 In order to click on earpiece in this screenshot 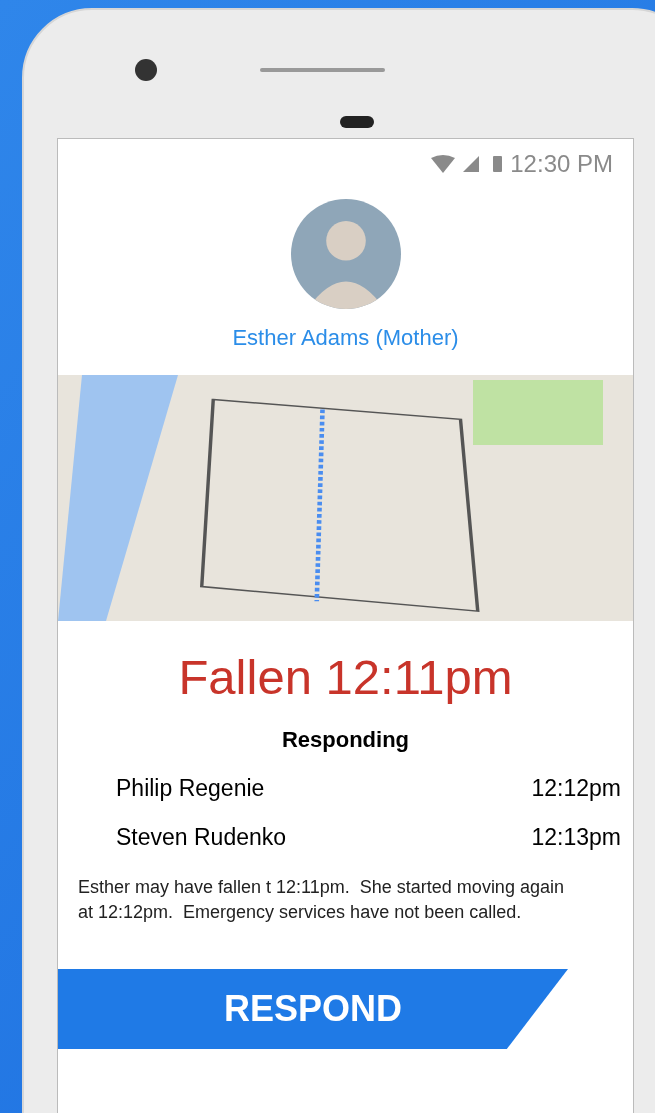, I will do `click(357, 122)`.